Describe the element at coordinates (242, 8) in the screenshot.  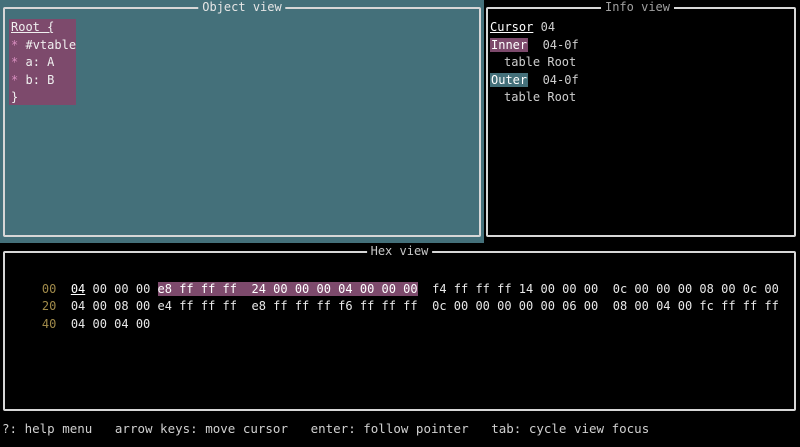
I see `object-view-title: Object view` at that location.